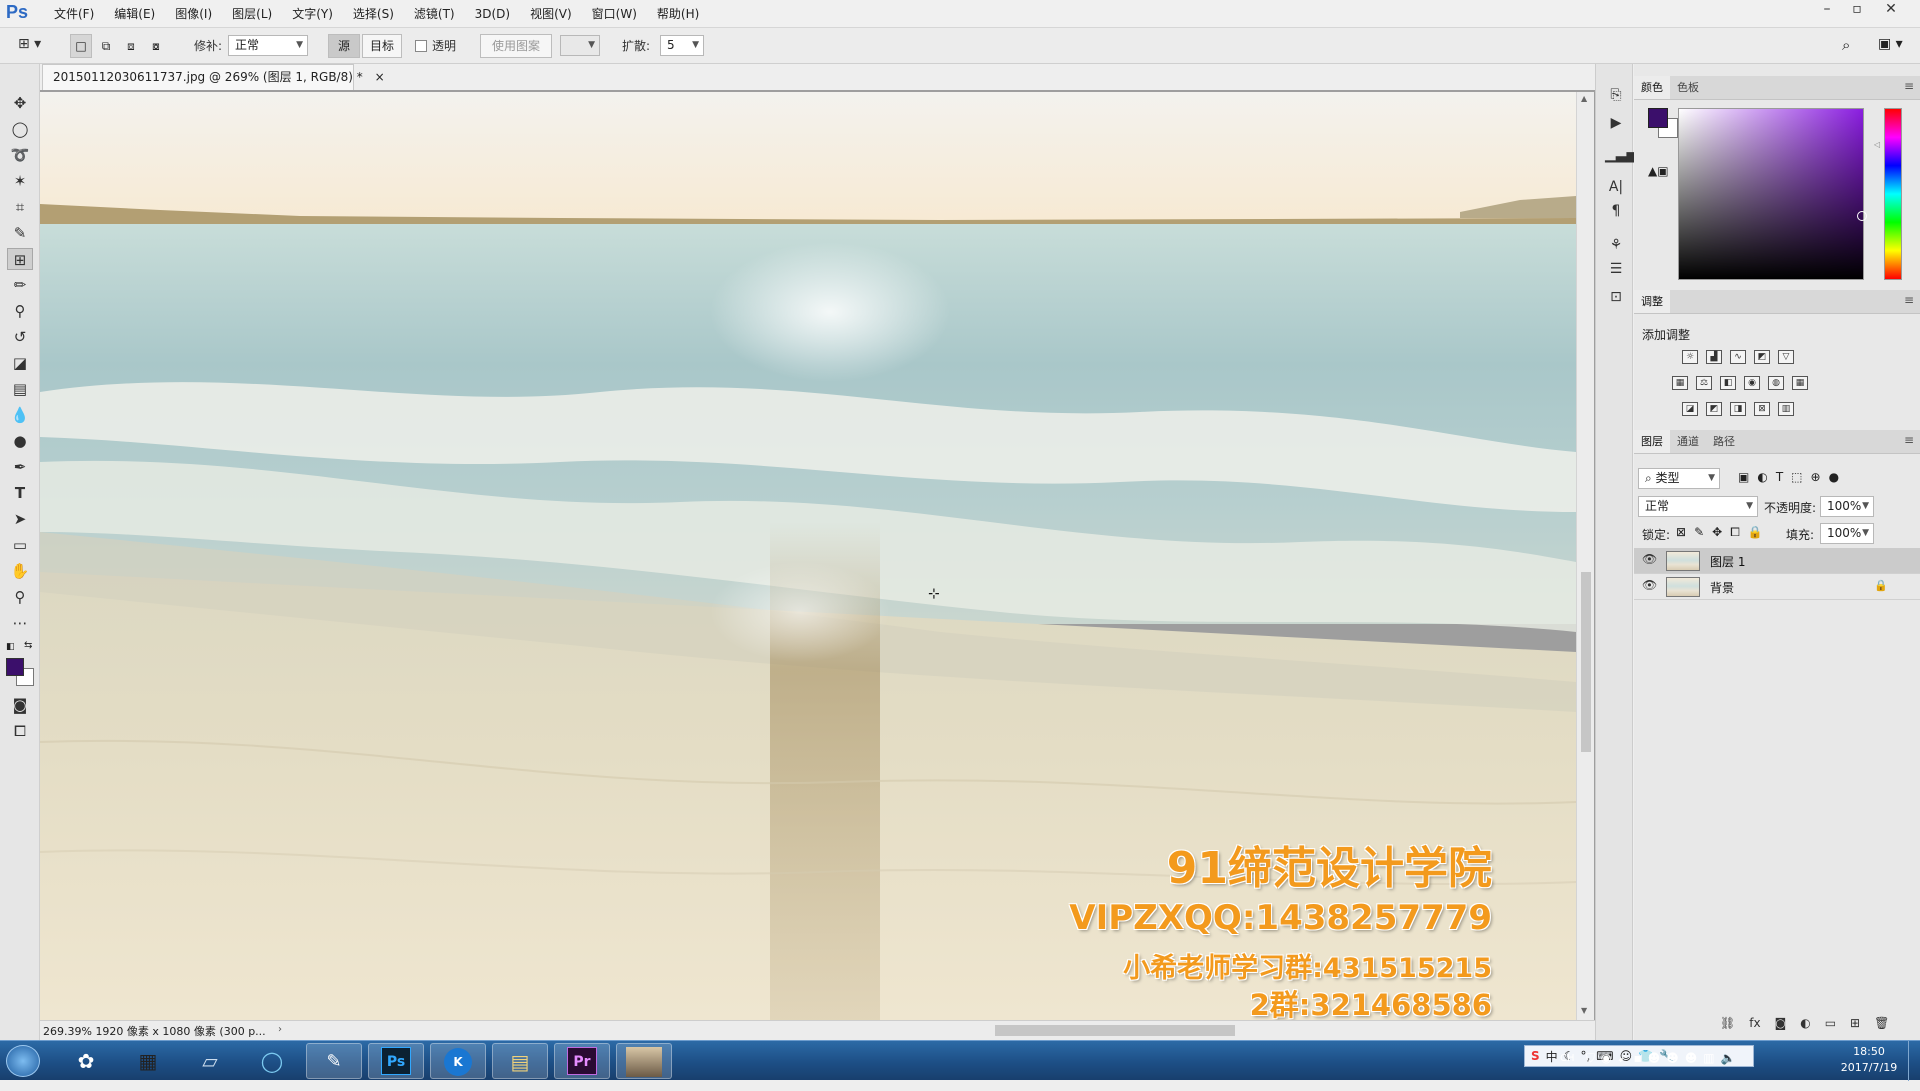 The image size is (1920, 1091). Describe the element at coordinates (20, 467) in the screenshot. I see `pen-tool-icon: ✒` at that location.